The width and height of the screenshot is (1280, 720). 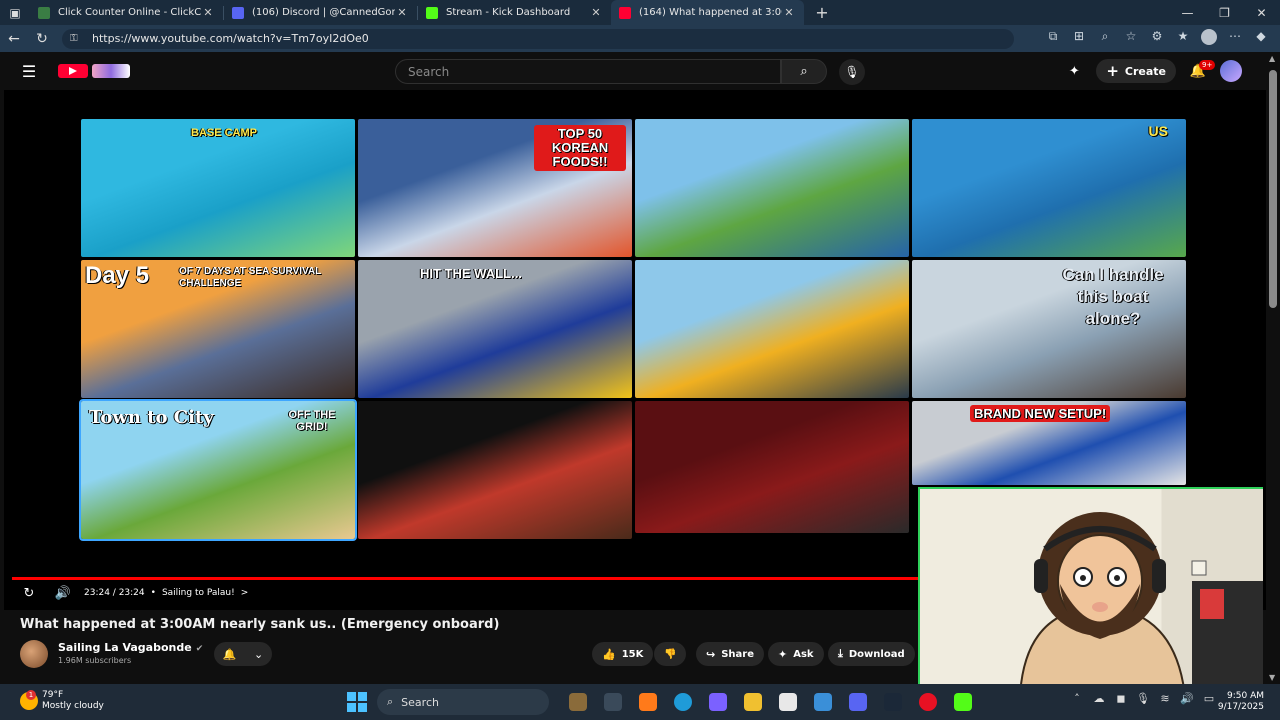 I want to click on channel-avatar, so click(x=34, y=654).